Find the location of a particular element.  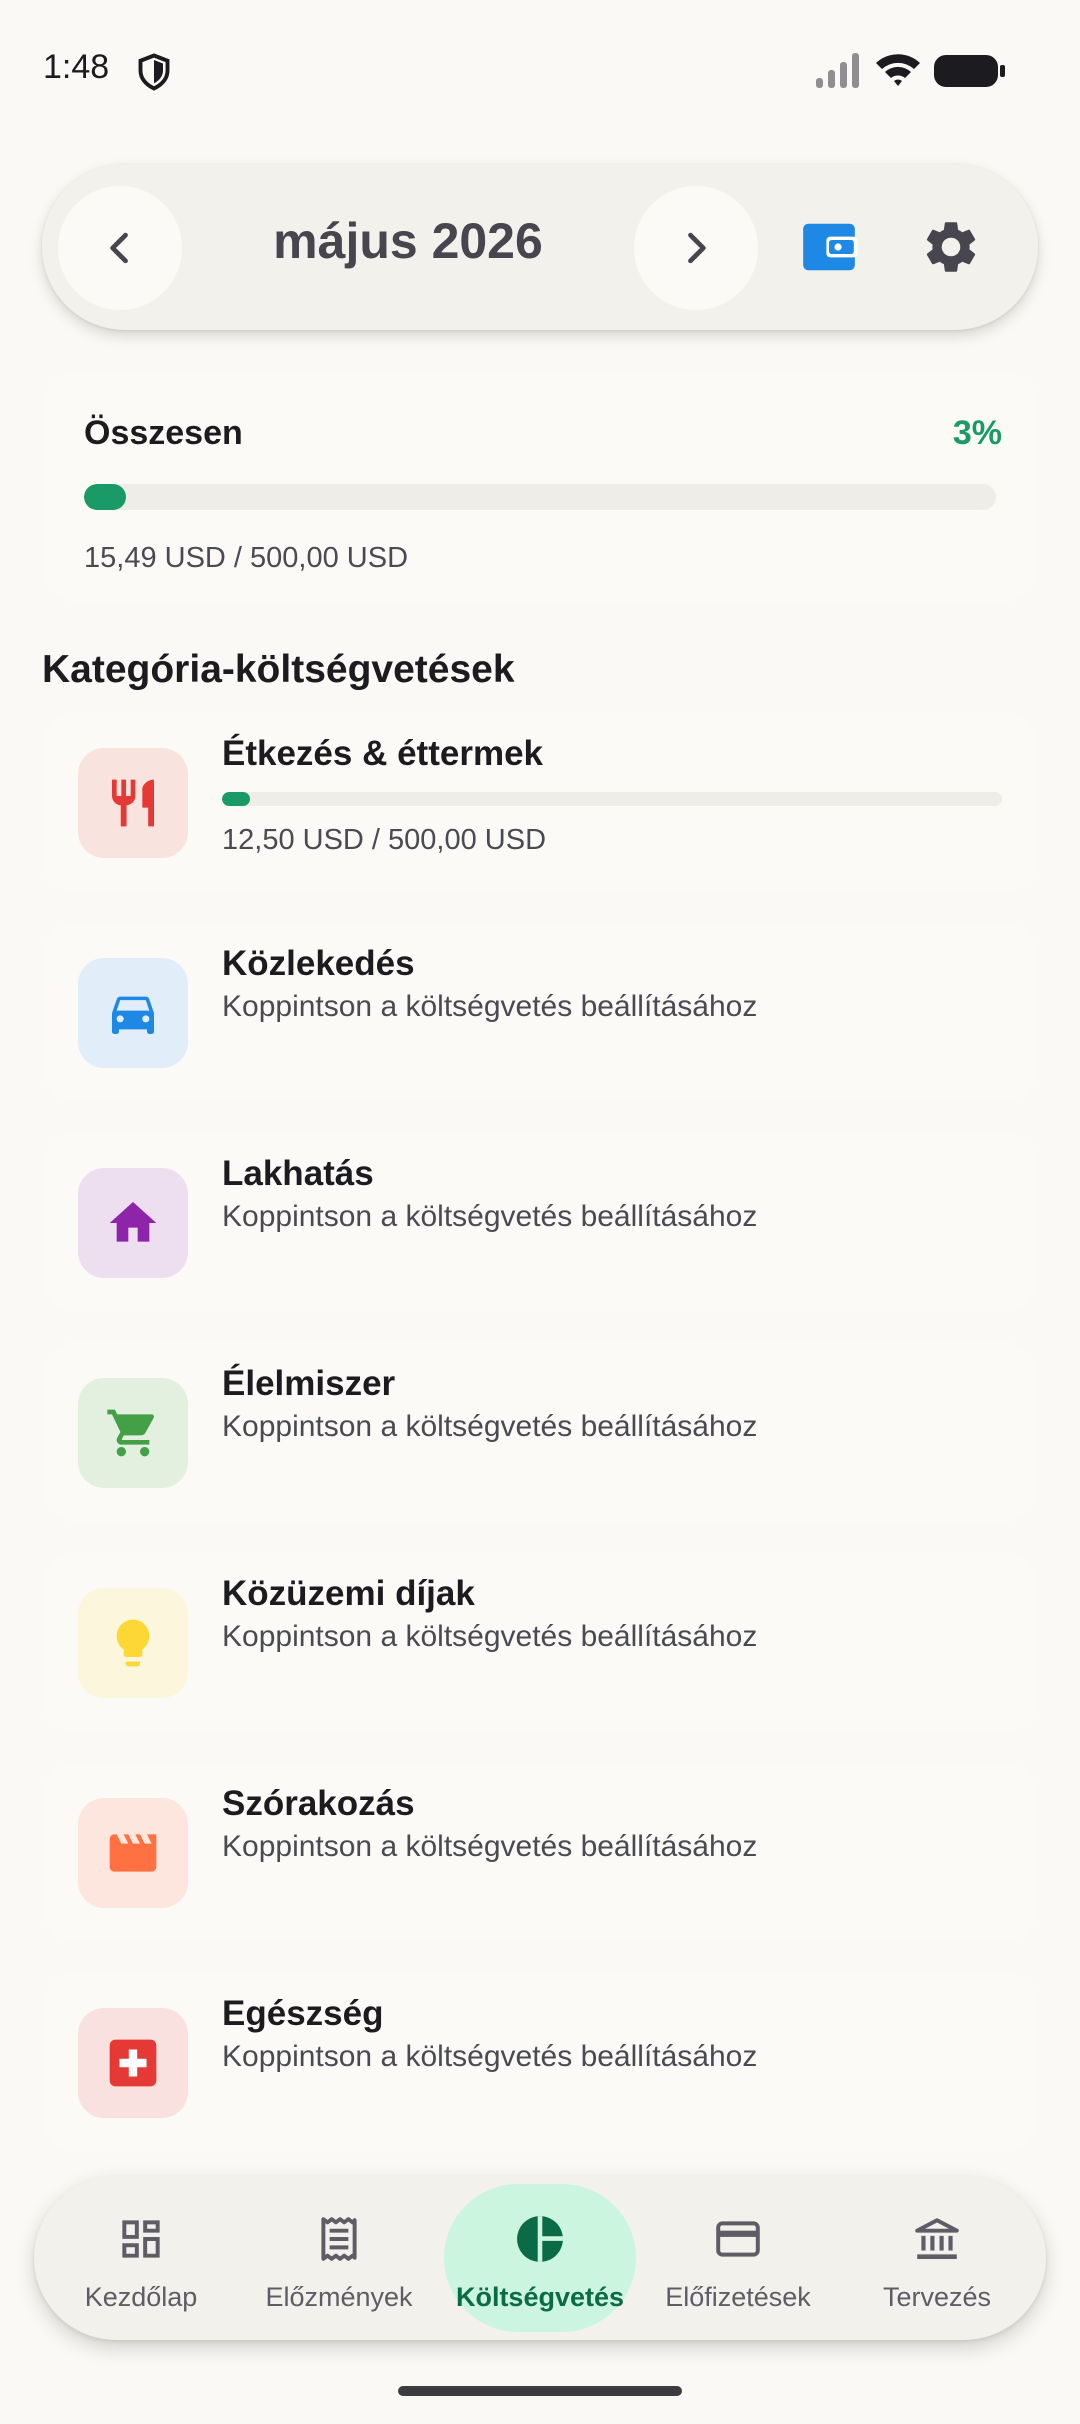

category-name: Étkezés & éttermek is located at coordinates (382, 753).